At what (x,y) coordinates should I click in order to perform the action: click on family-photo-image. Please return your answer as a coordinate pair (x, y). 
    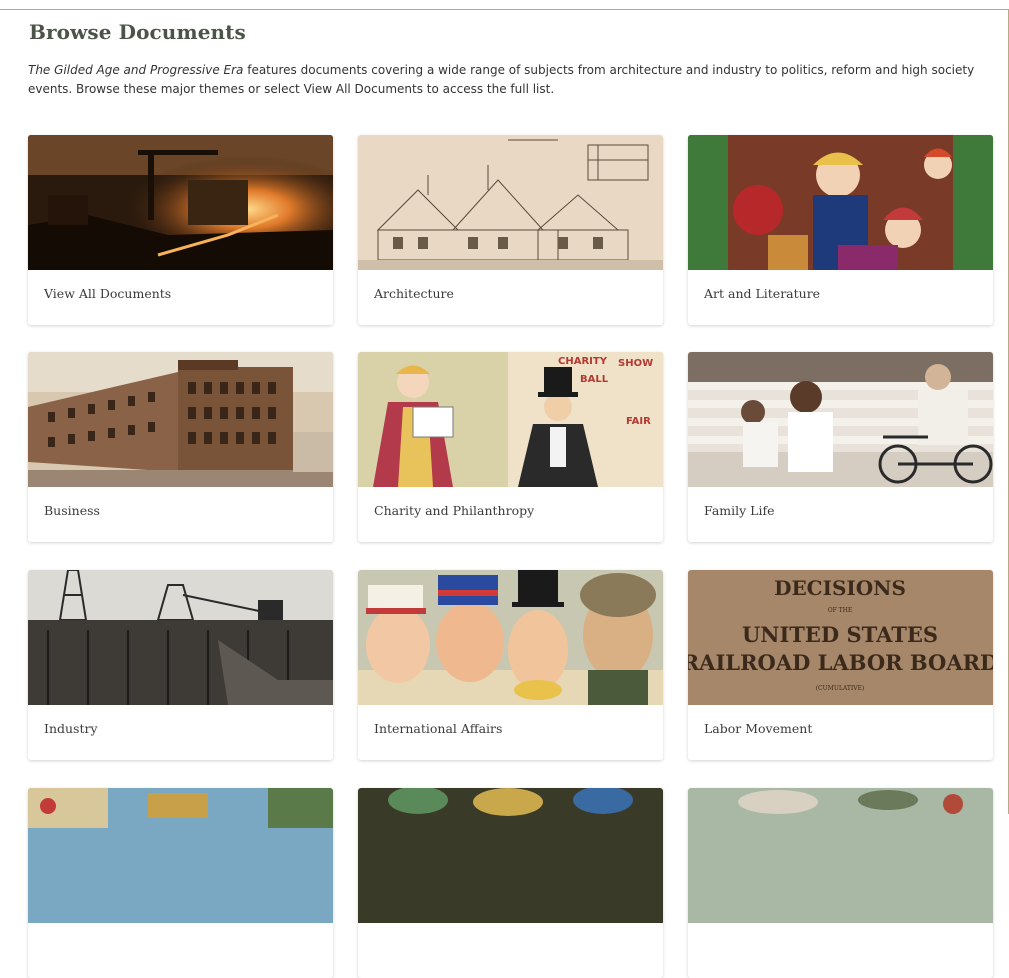
    Looking at the image, I should click on (840, 419).